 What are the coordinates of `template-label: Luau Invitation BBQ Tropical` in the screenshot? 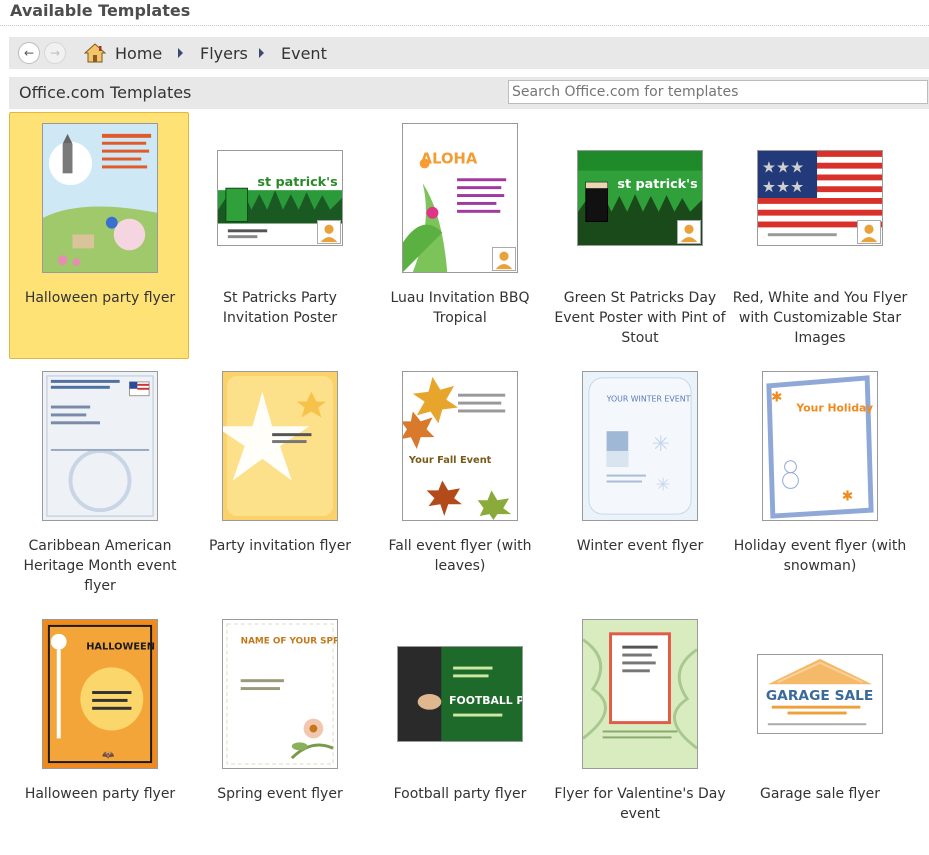 It's located at (460, 308).